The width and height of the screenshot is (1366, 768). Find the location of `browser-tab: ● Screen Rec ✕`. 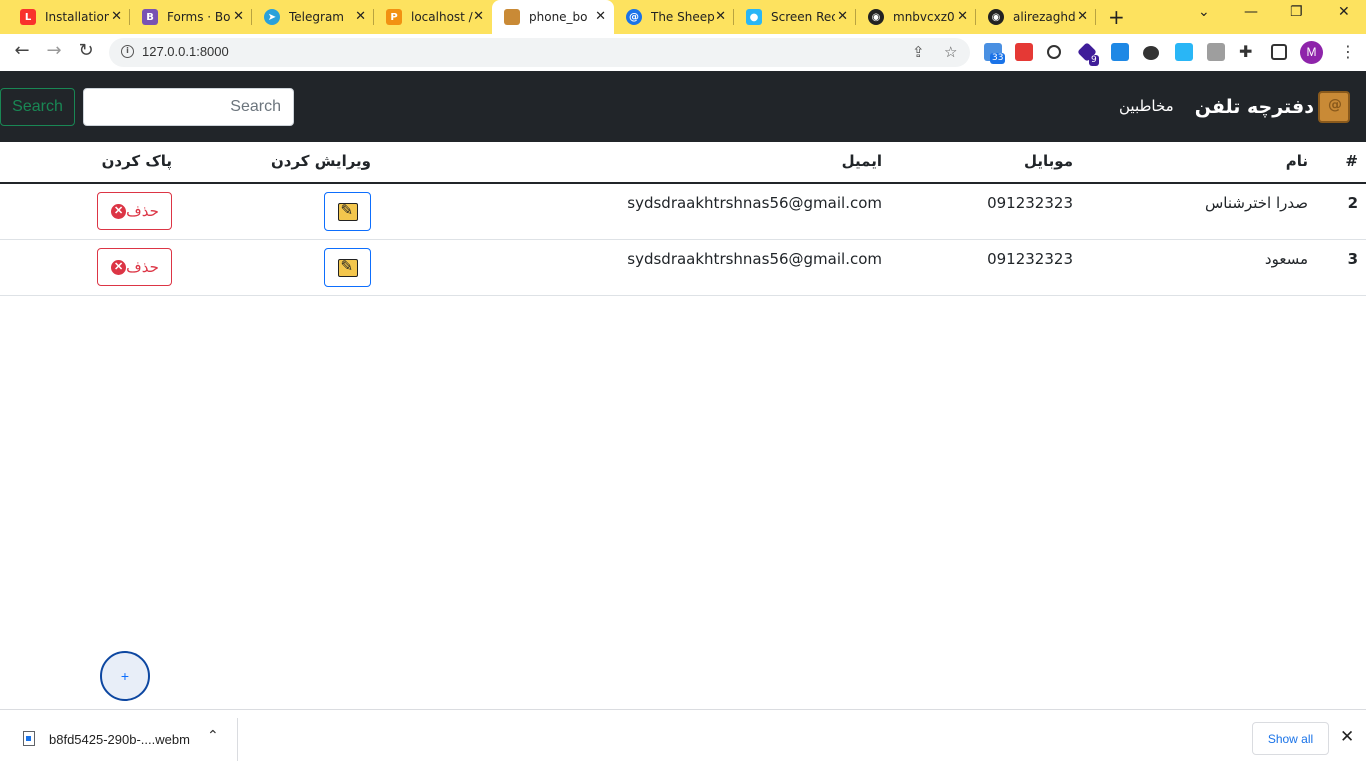

browser-tab: ● Screen Rec ✕ is located at coordinates (795, 17).